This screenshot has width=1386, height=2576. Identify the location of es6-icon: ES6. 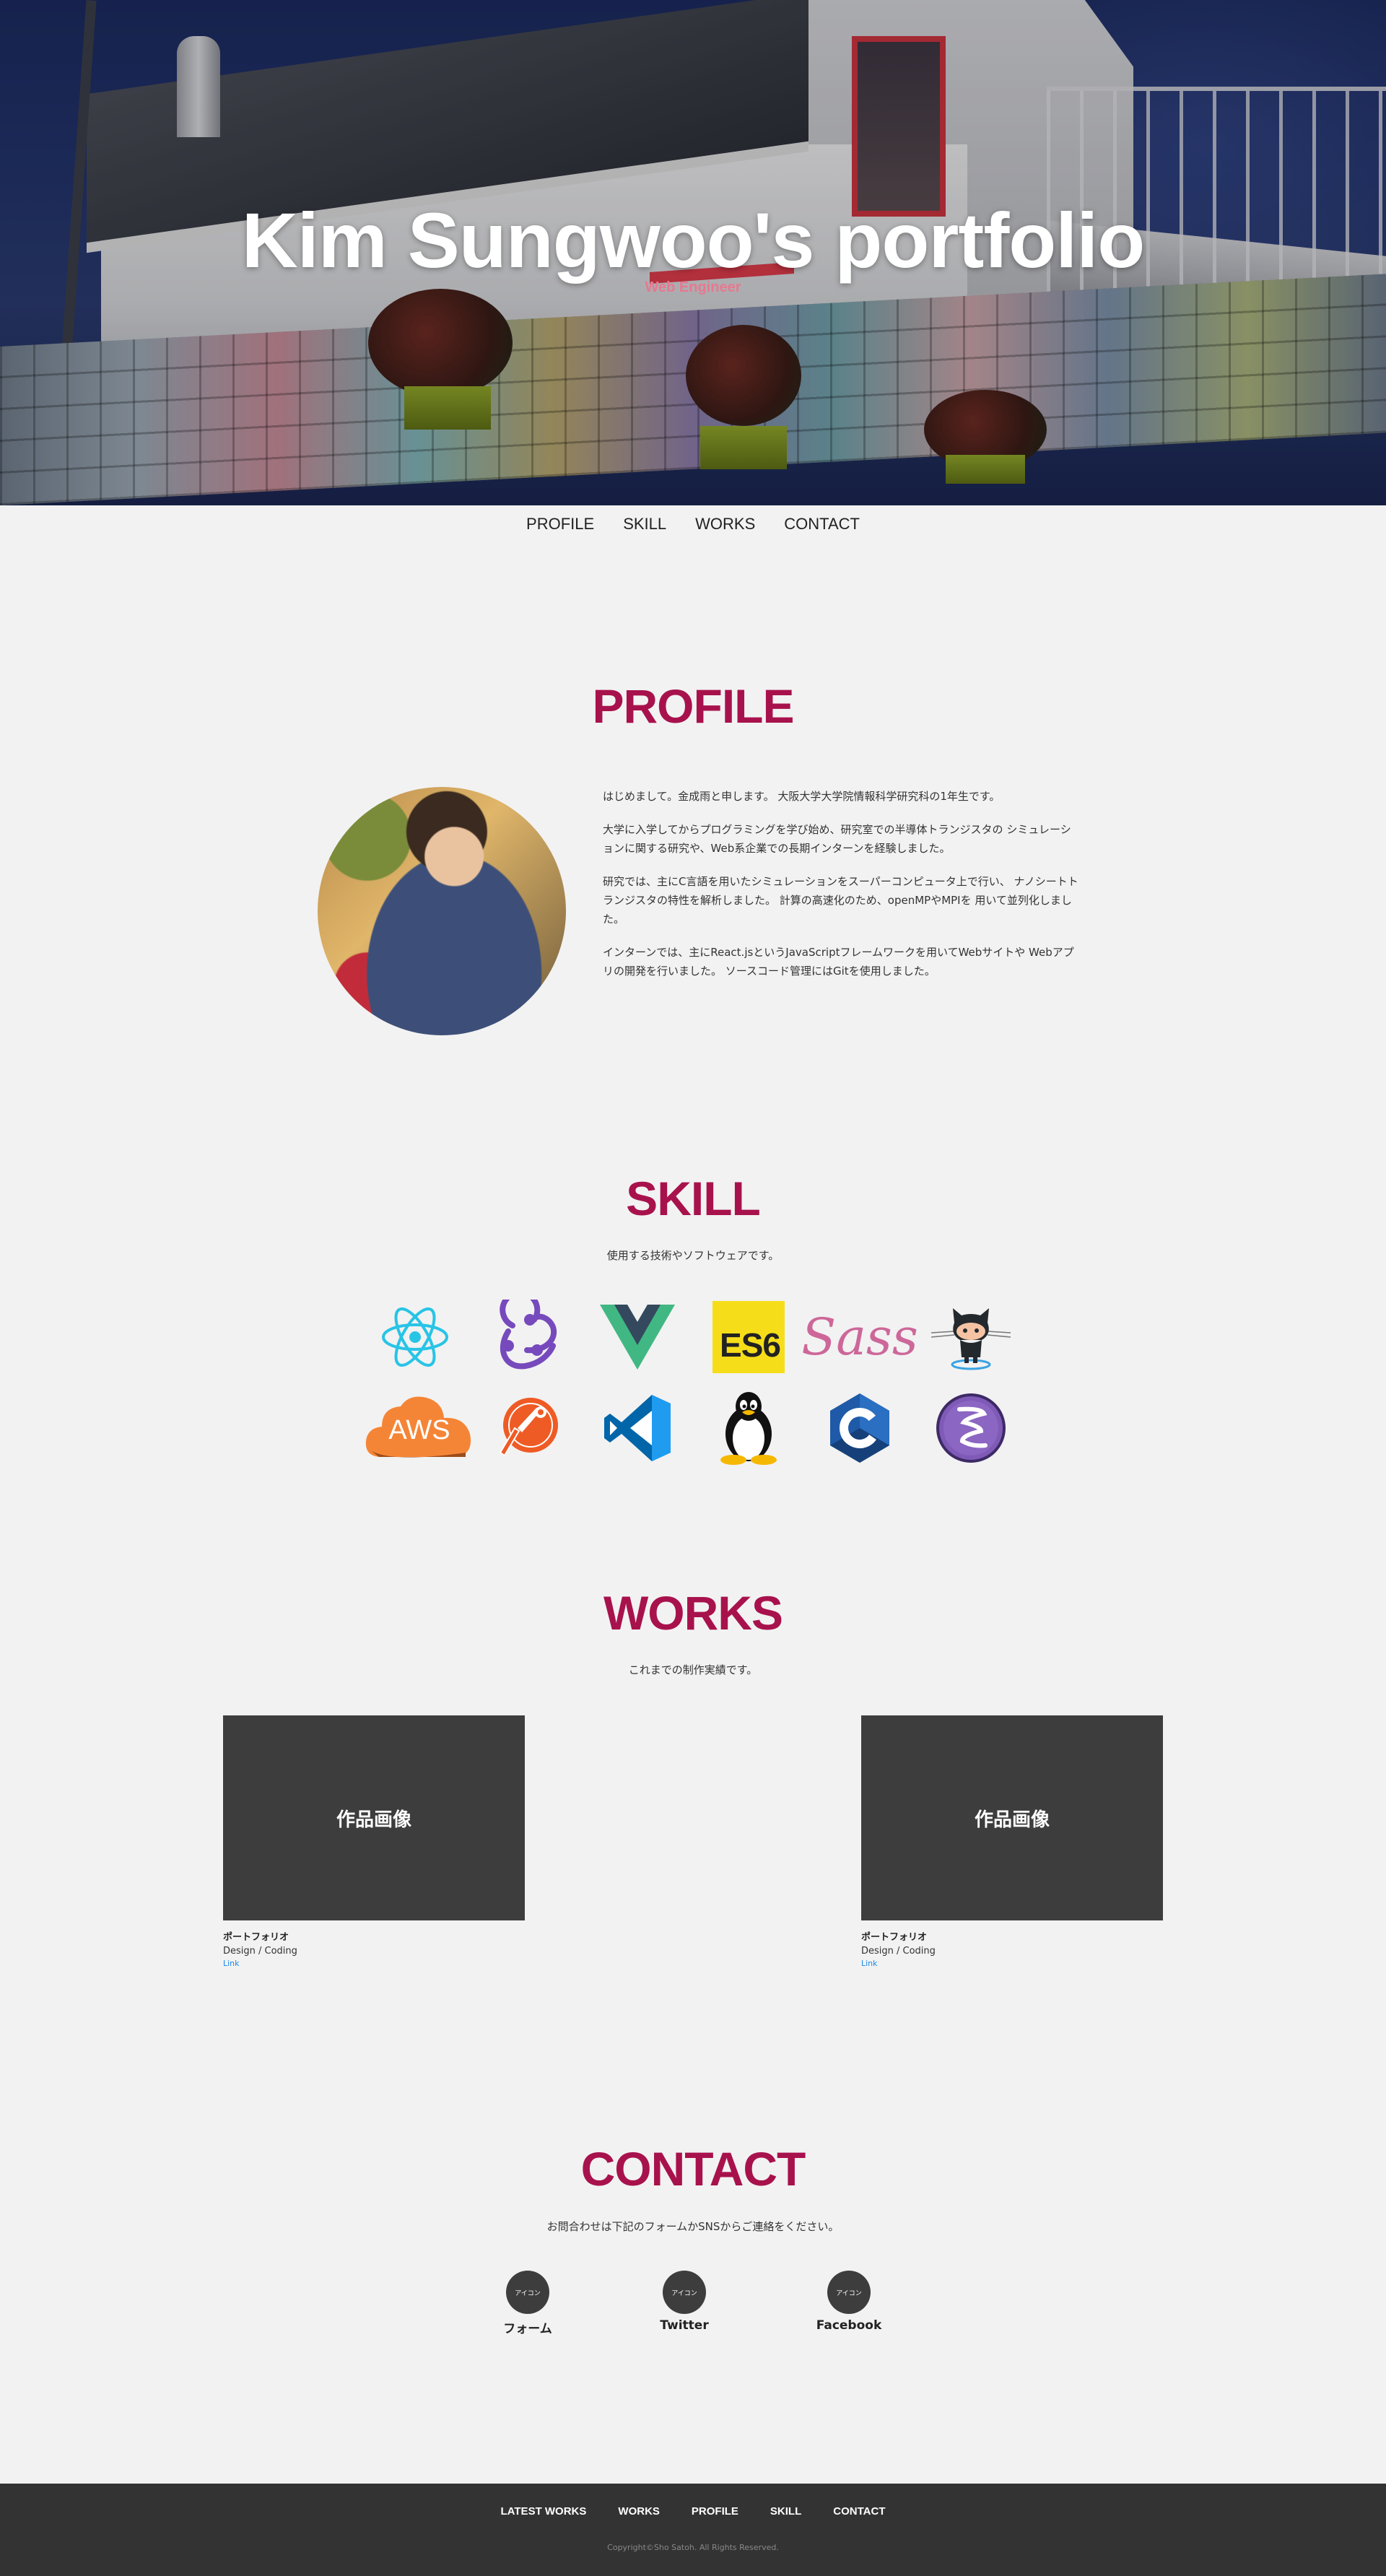
(748, 1337).